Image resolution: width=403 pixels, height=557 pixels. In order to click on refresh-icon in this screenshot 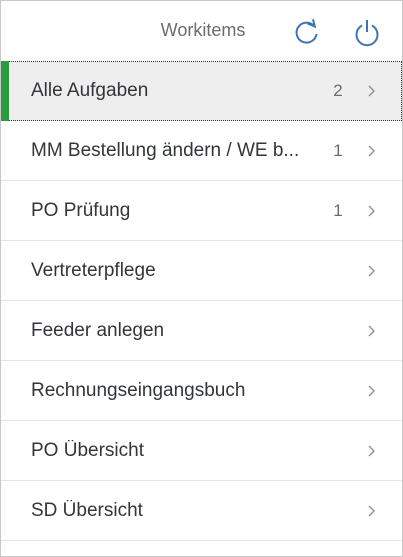, I will do `click(306, 31)`.